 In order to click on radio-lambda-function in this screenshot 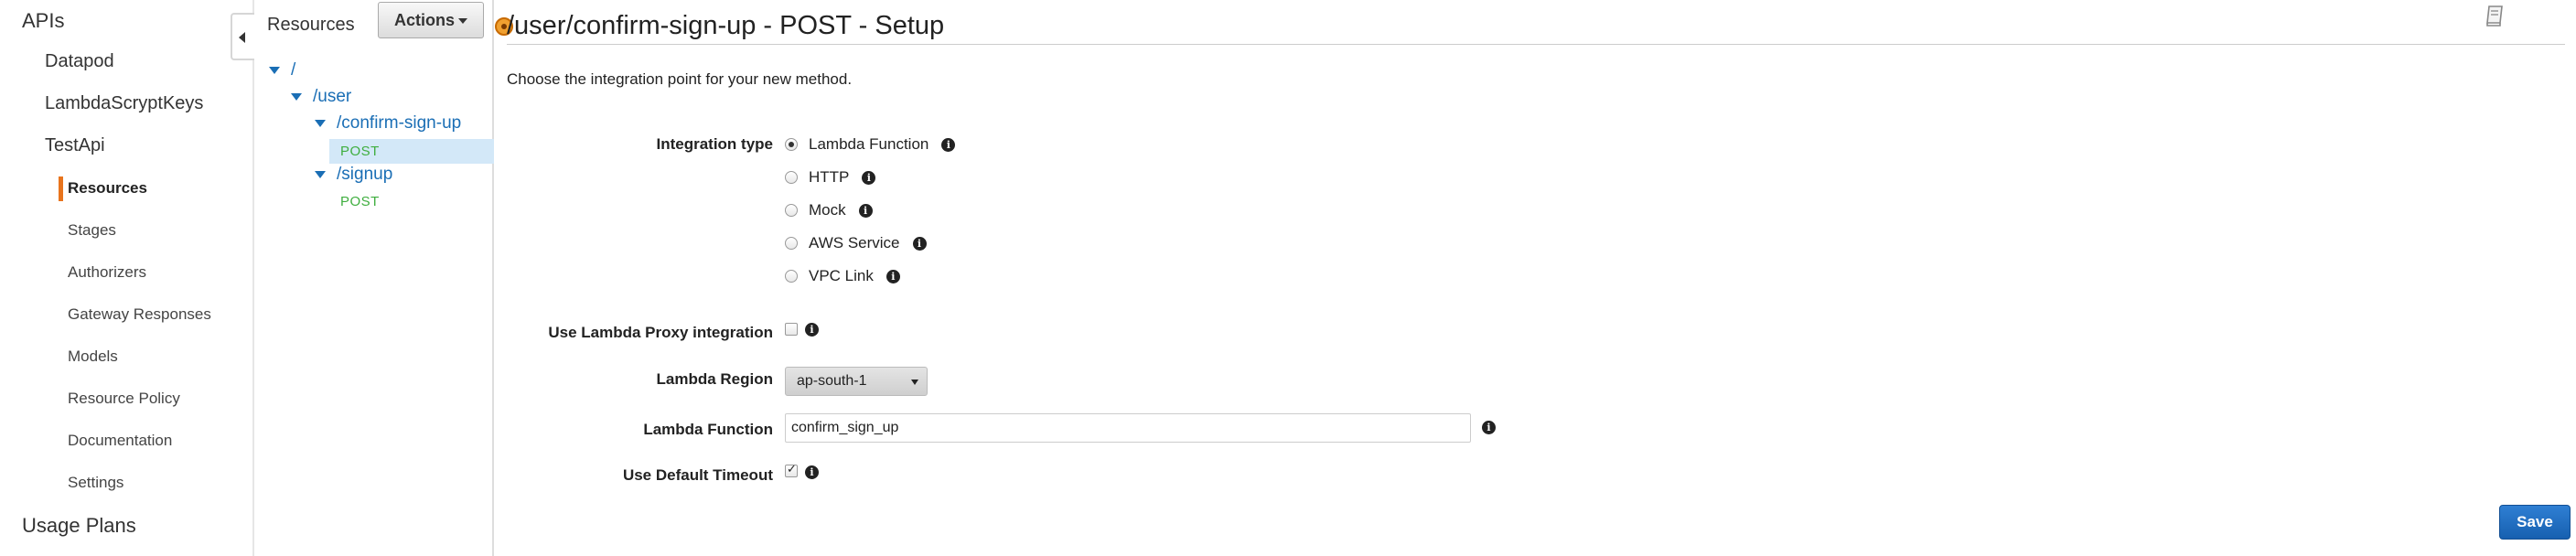, I will do `click(792, 144)`.